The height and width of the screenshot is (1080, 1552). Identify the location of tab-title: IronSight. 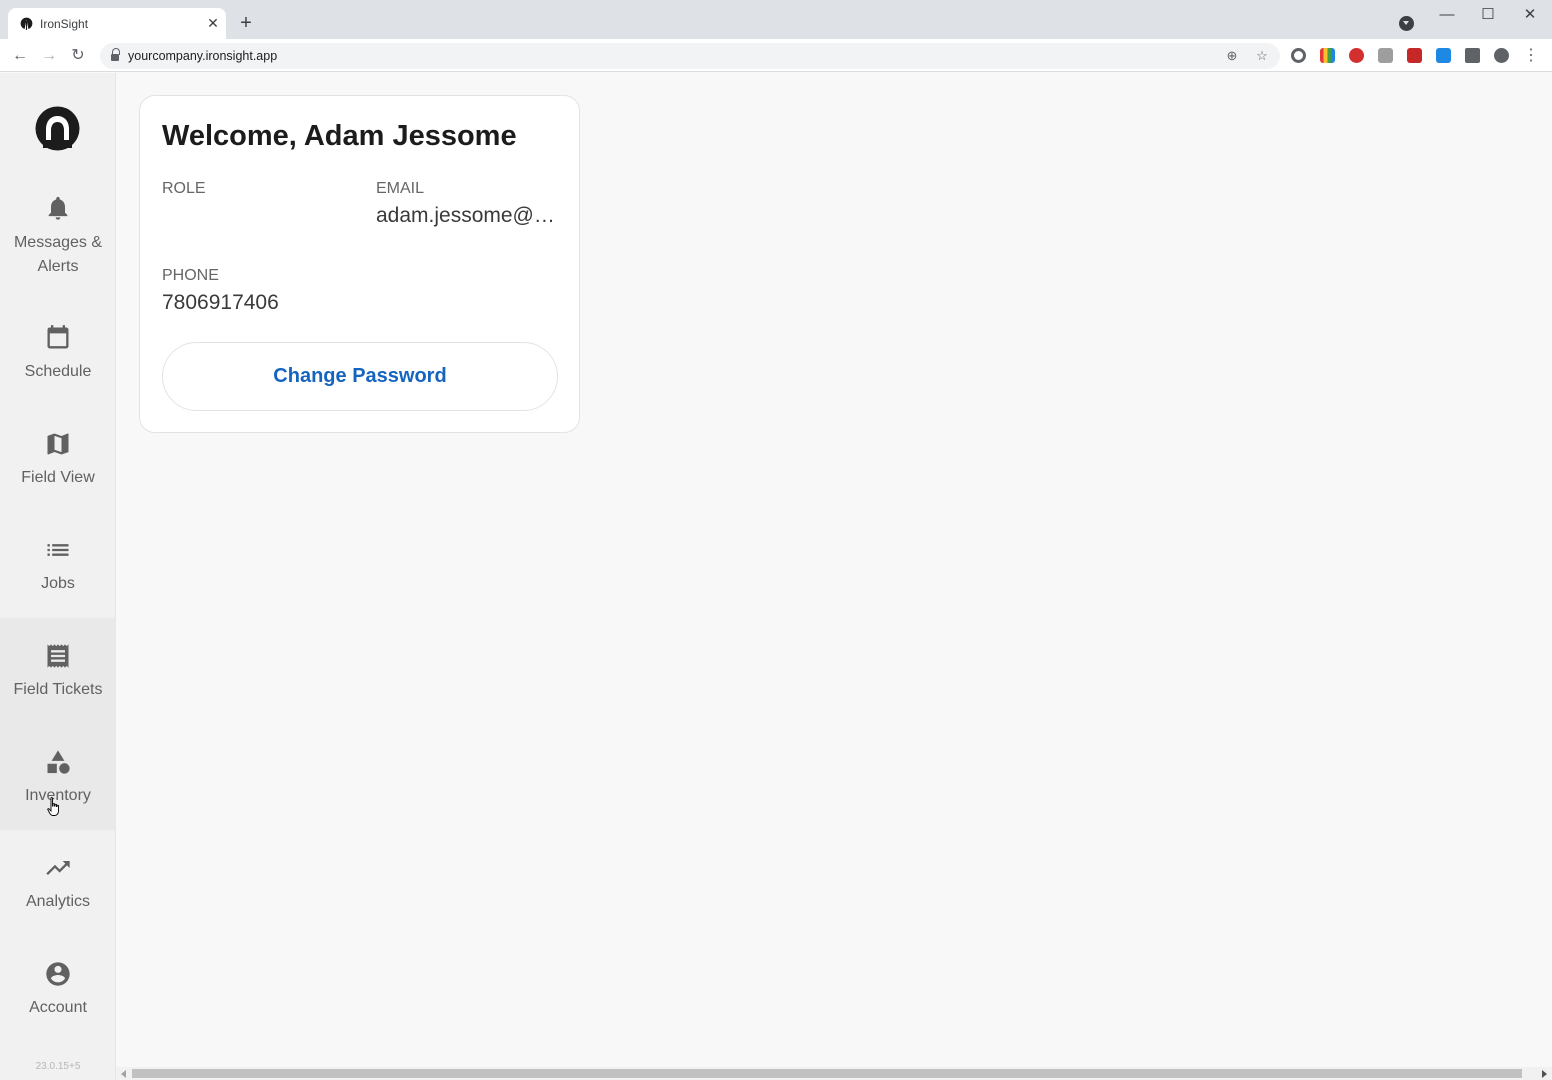
(64, 24).